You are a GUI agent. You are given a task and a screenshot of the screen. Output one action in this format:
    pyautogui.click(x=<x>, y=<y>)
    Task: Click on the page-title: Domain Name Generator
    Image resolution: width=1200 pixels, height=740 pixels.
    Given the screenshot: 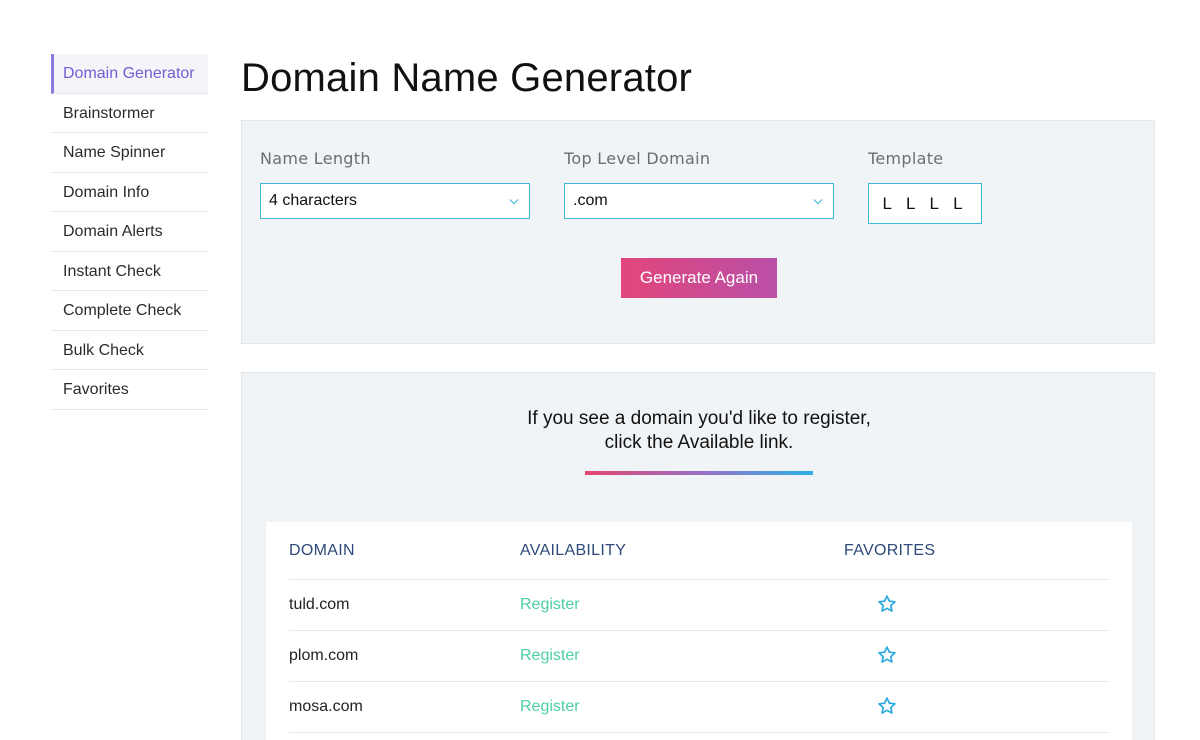 What is the action you would take?
    pyautogui.click(x=467, y=78)
    